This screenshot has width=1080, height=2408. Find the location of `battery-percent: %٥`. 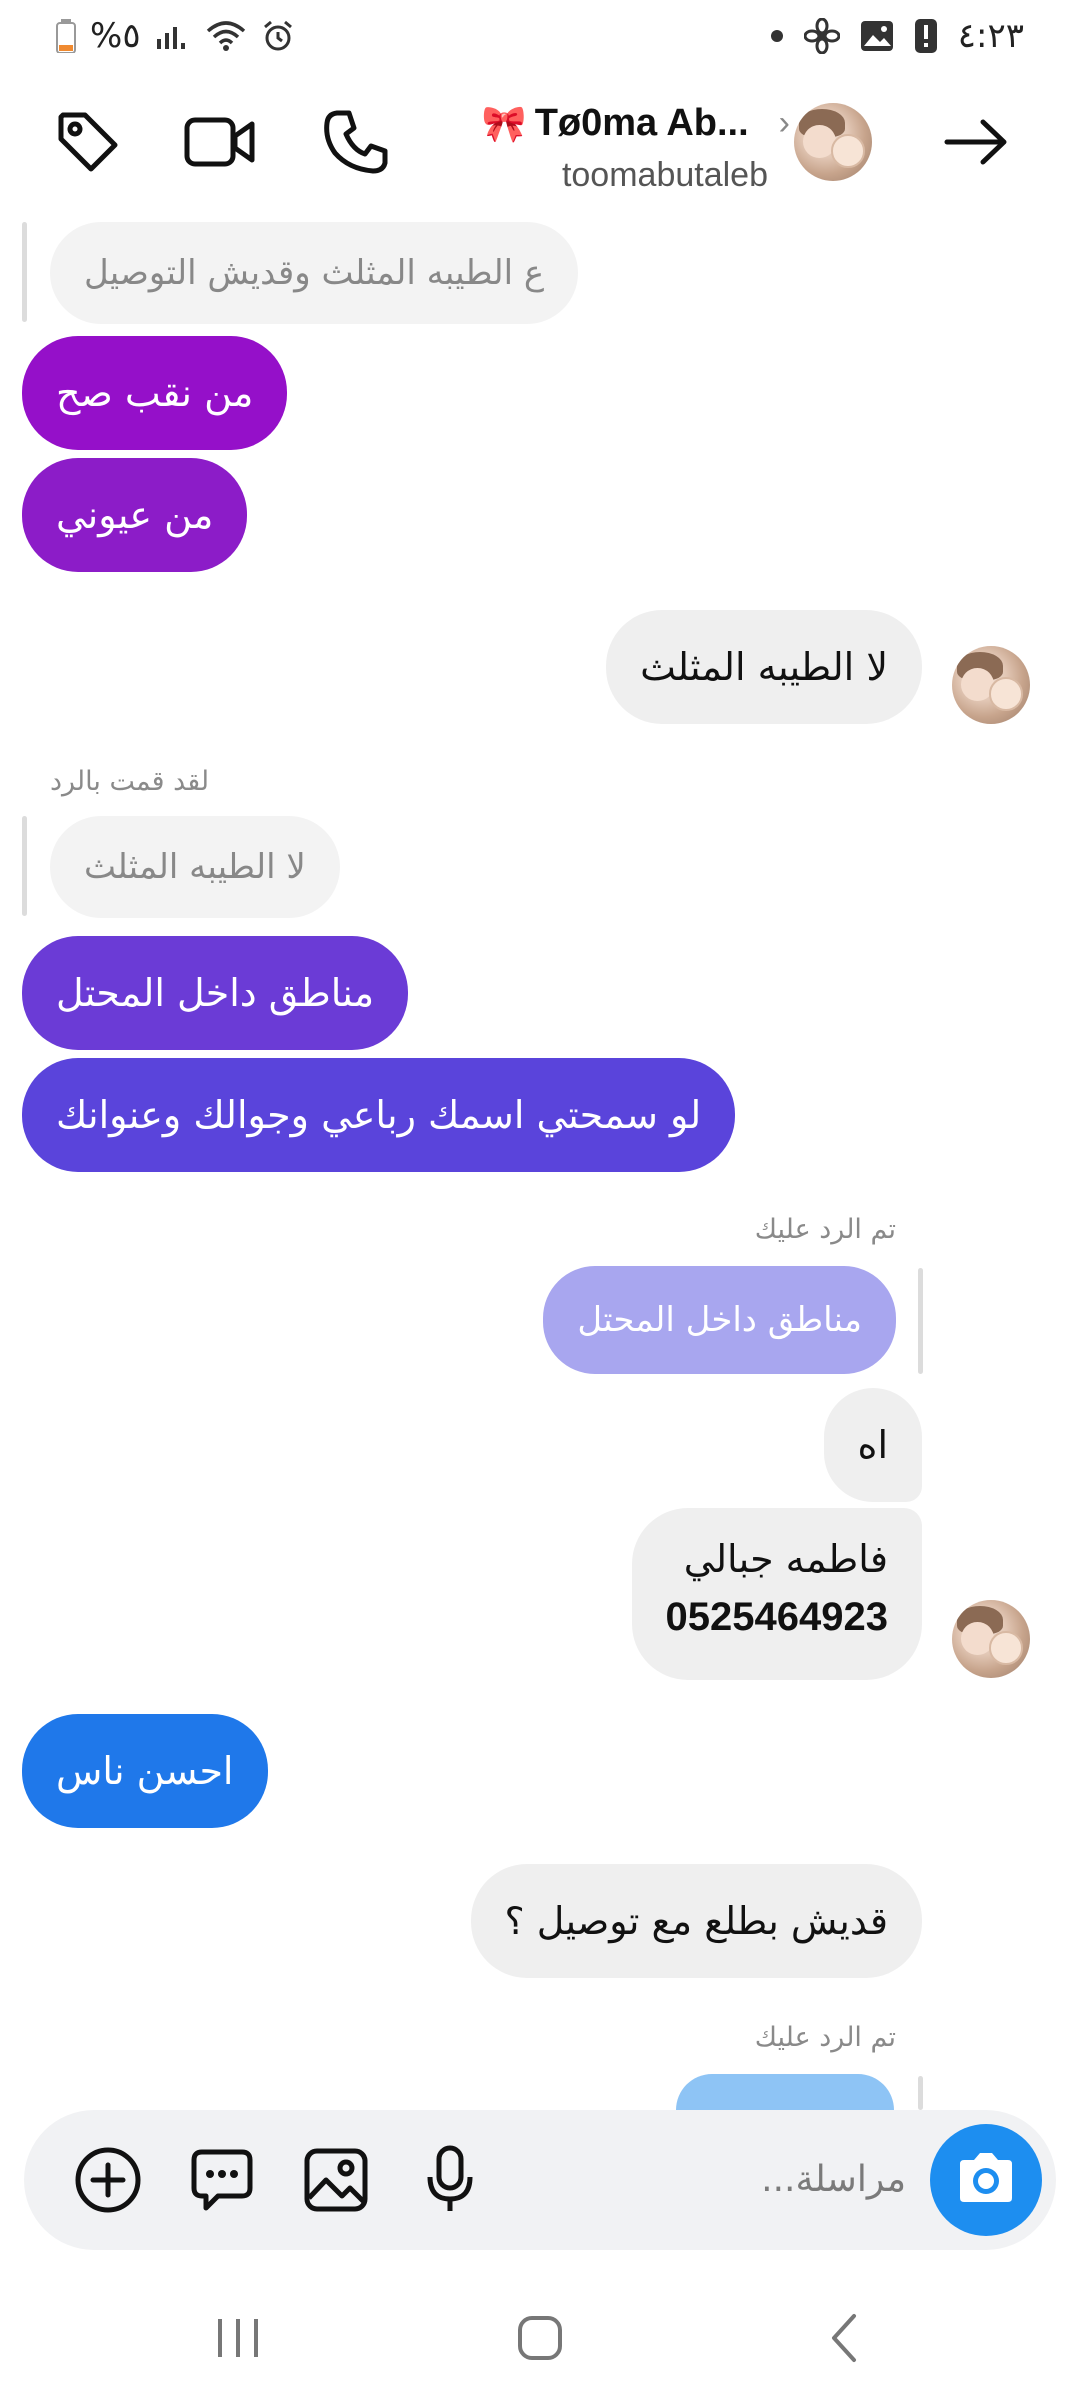

battery-percent: %٥ is located at coordinates (115, 36).